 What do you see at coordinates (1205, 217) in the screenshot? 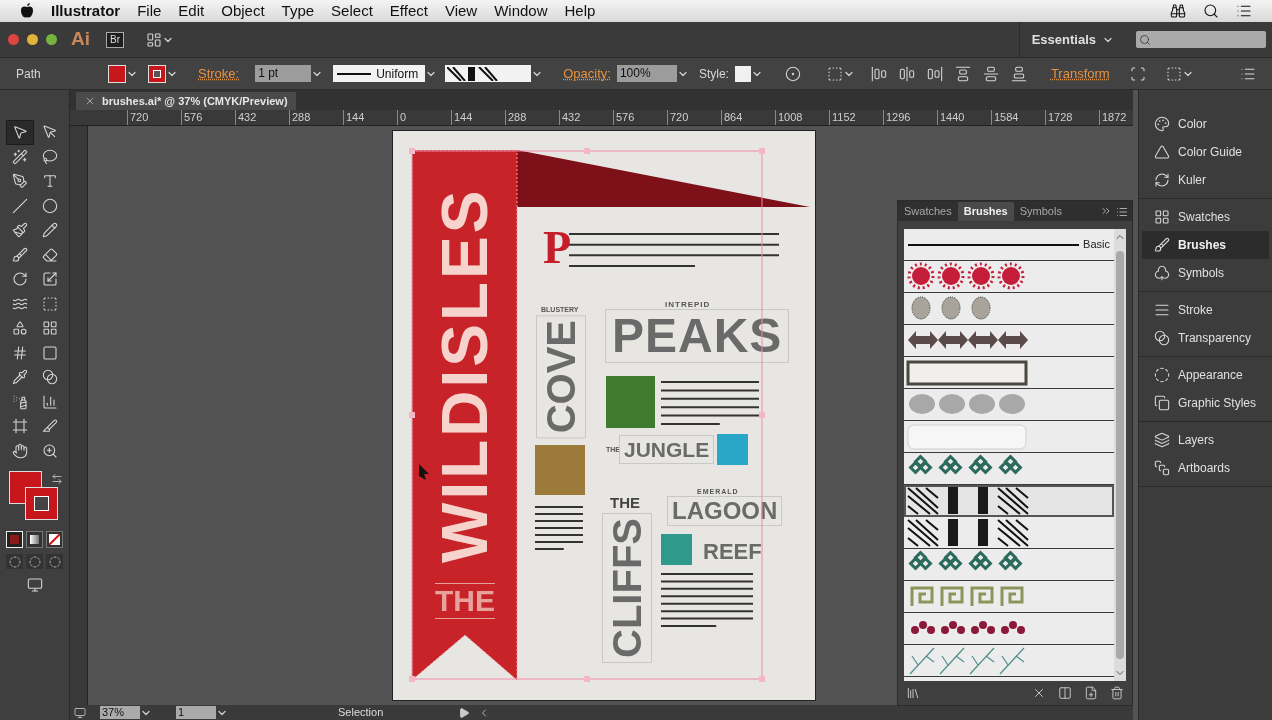
I see `dock-panel-button: Swatches` at bounding box center [1205, 217].